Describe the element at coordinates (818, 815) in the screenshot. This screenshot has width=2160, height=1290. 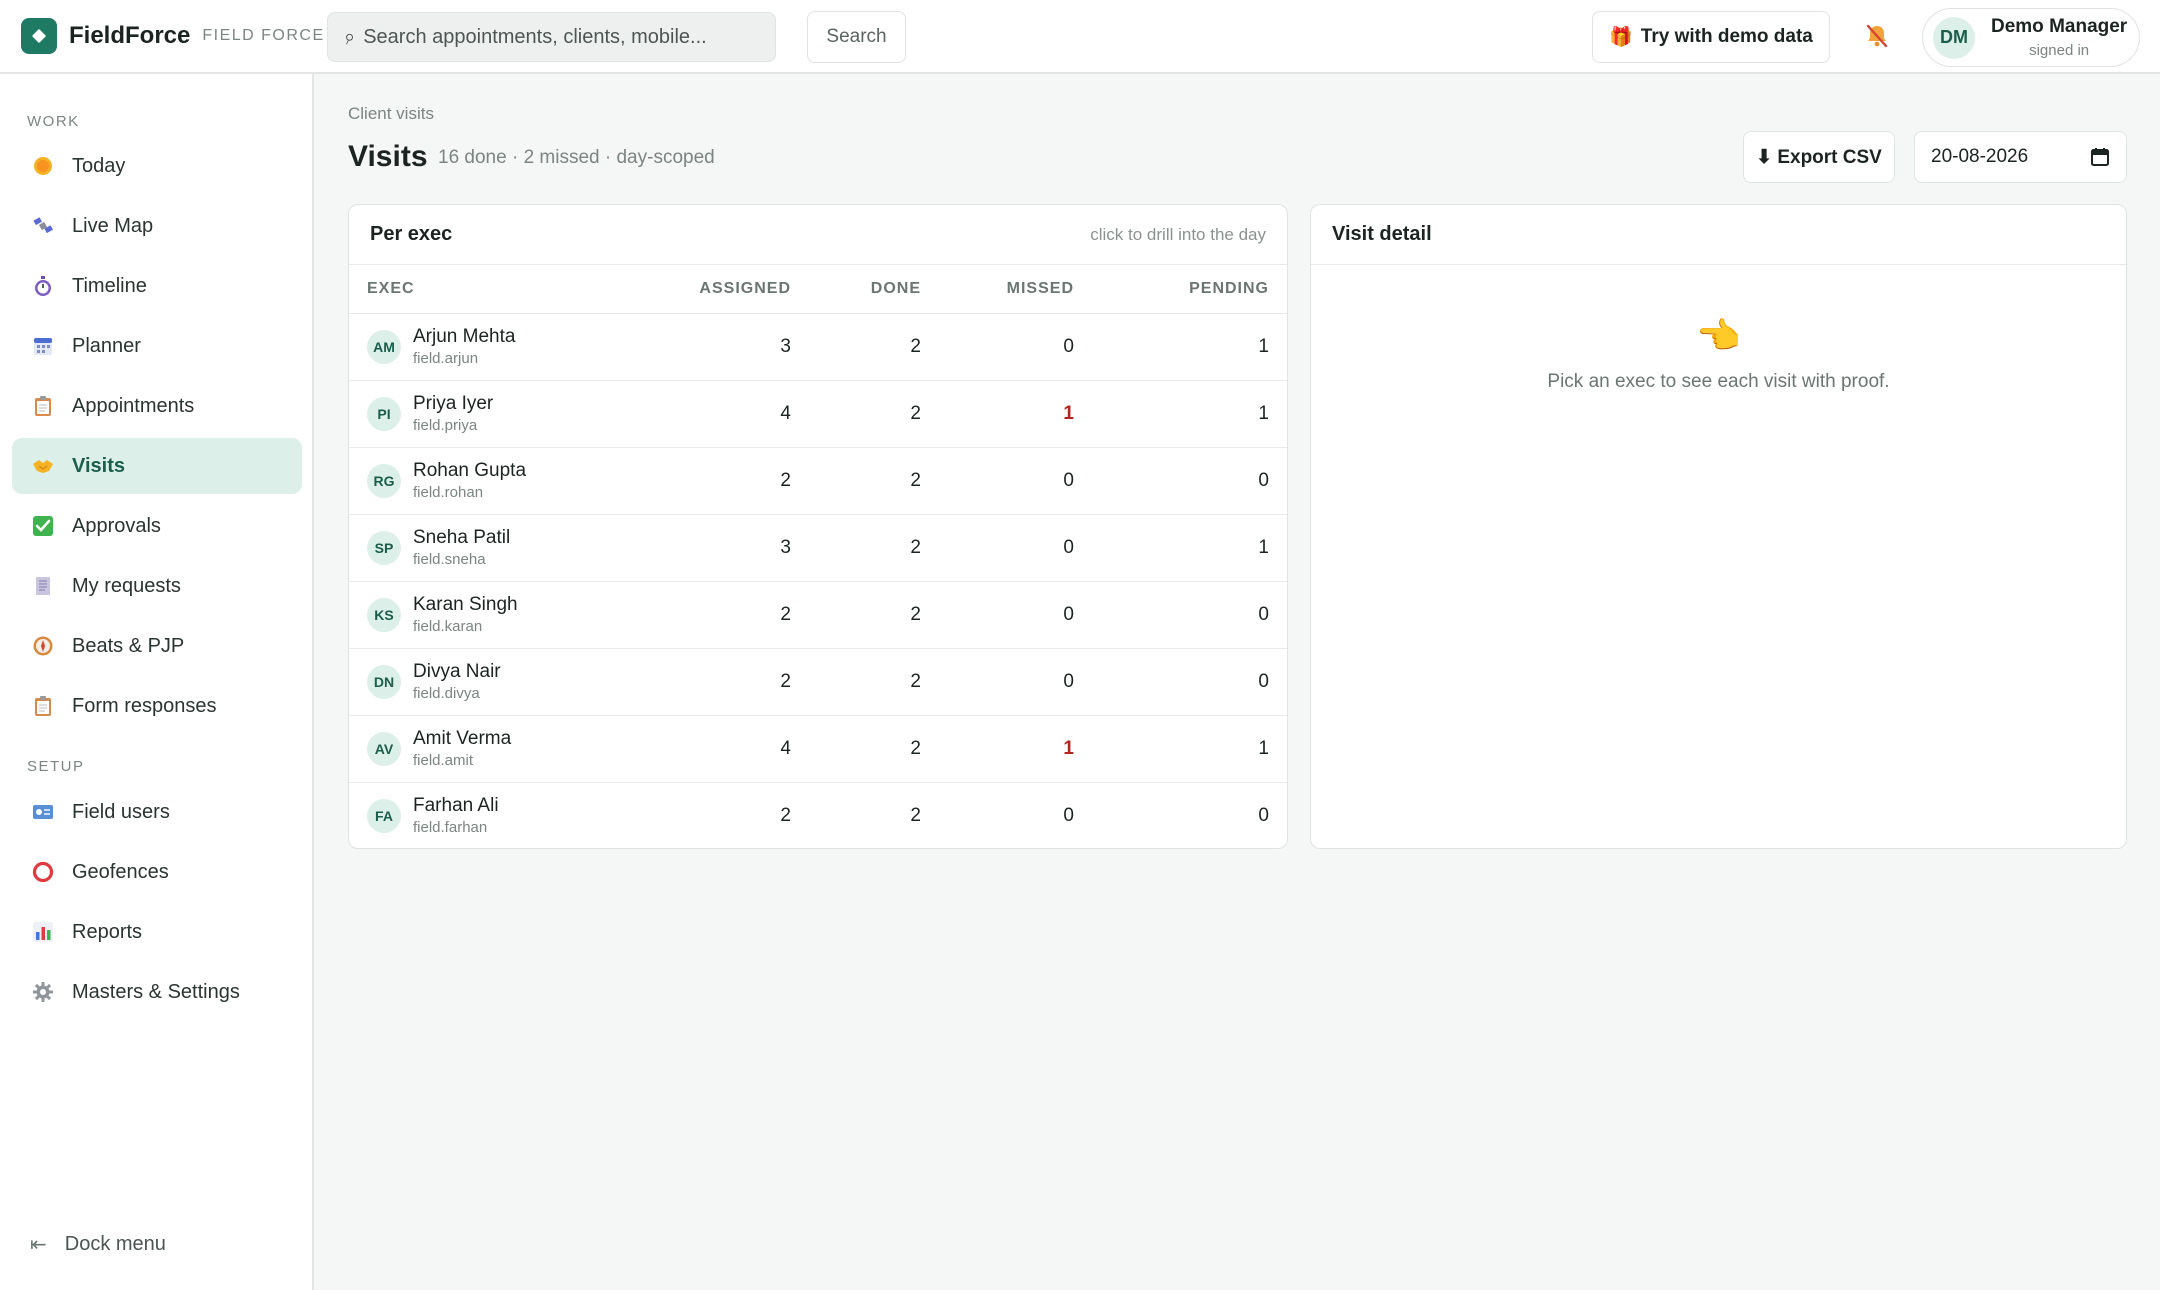
I see `table-row: FA Farhan Ali field.farhan 2 2 0 0` at that location.